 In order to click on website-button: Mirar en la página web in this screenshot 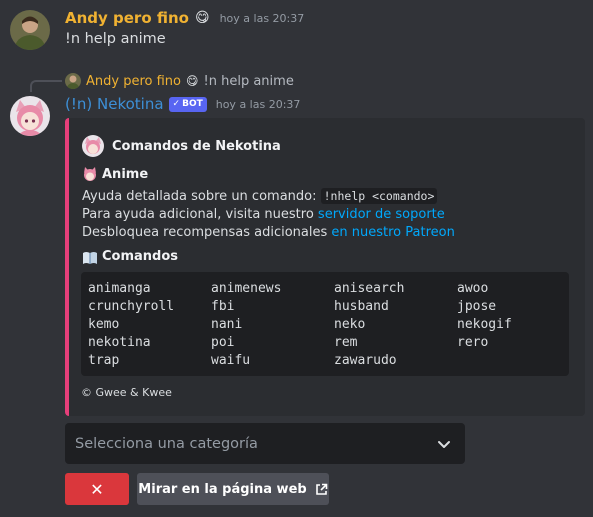, I will do `click(233, 489)`.